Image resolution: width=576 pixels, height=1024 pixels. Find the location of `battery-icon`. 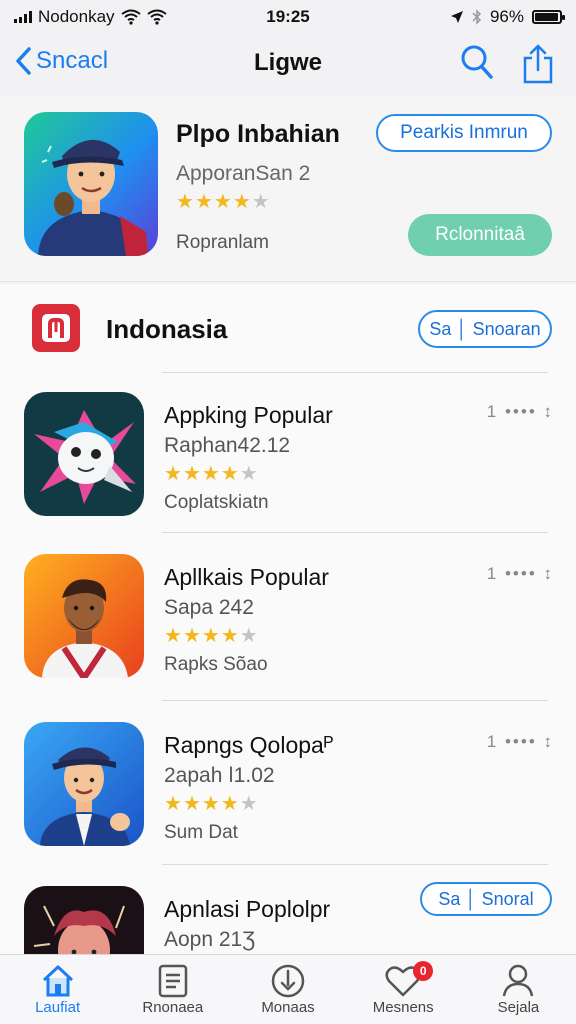

battery-icon is located at coordinates (548, 17).